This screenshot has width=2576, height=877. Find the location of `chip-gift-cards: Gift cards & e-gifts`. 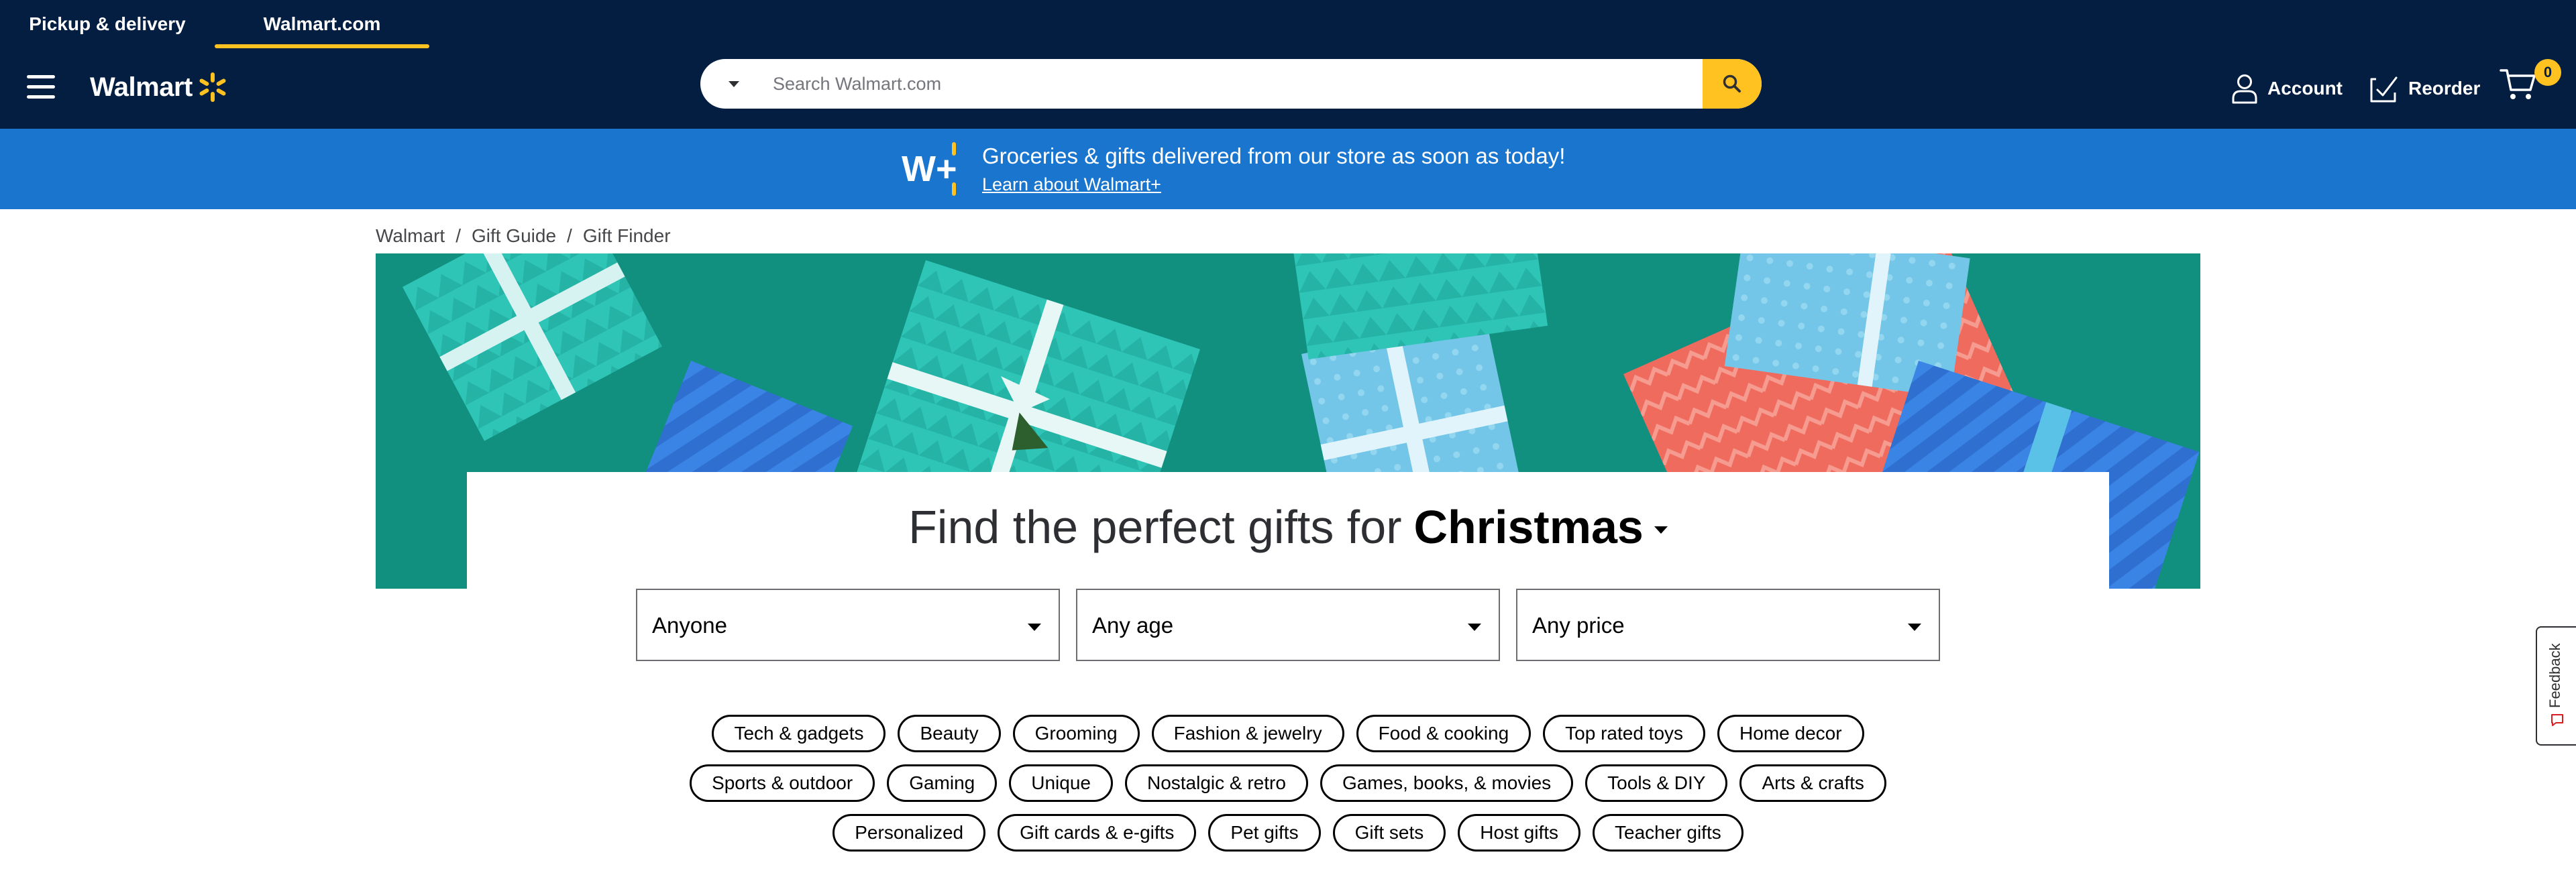

chip-gift-cards: Gift cards & e-gifts is located at coordinates (1097, 833).